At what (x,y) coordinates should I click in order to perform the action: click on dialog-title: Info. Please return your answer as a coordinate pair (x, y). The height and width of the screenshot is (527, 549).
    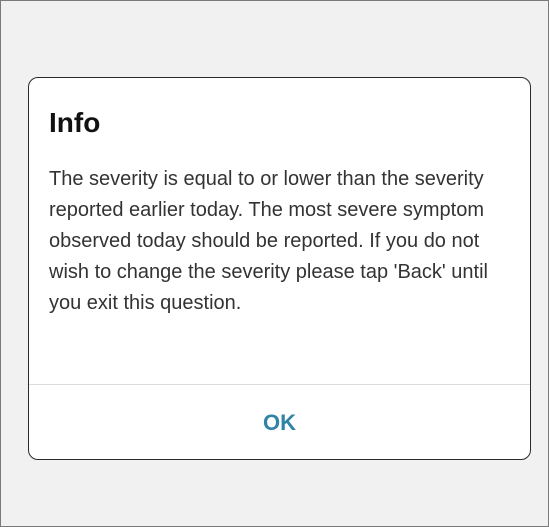
    Looking at the image, I should click on (75, 122).